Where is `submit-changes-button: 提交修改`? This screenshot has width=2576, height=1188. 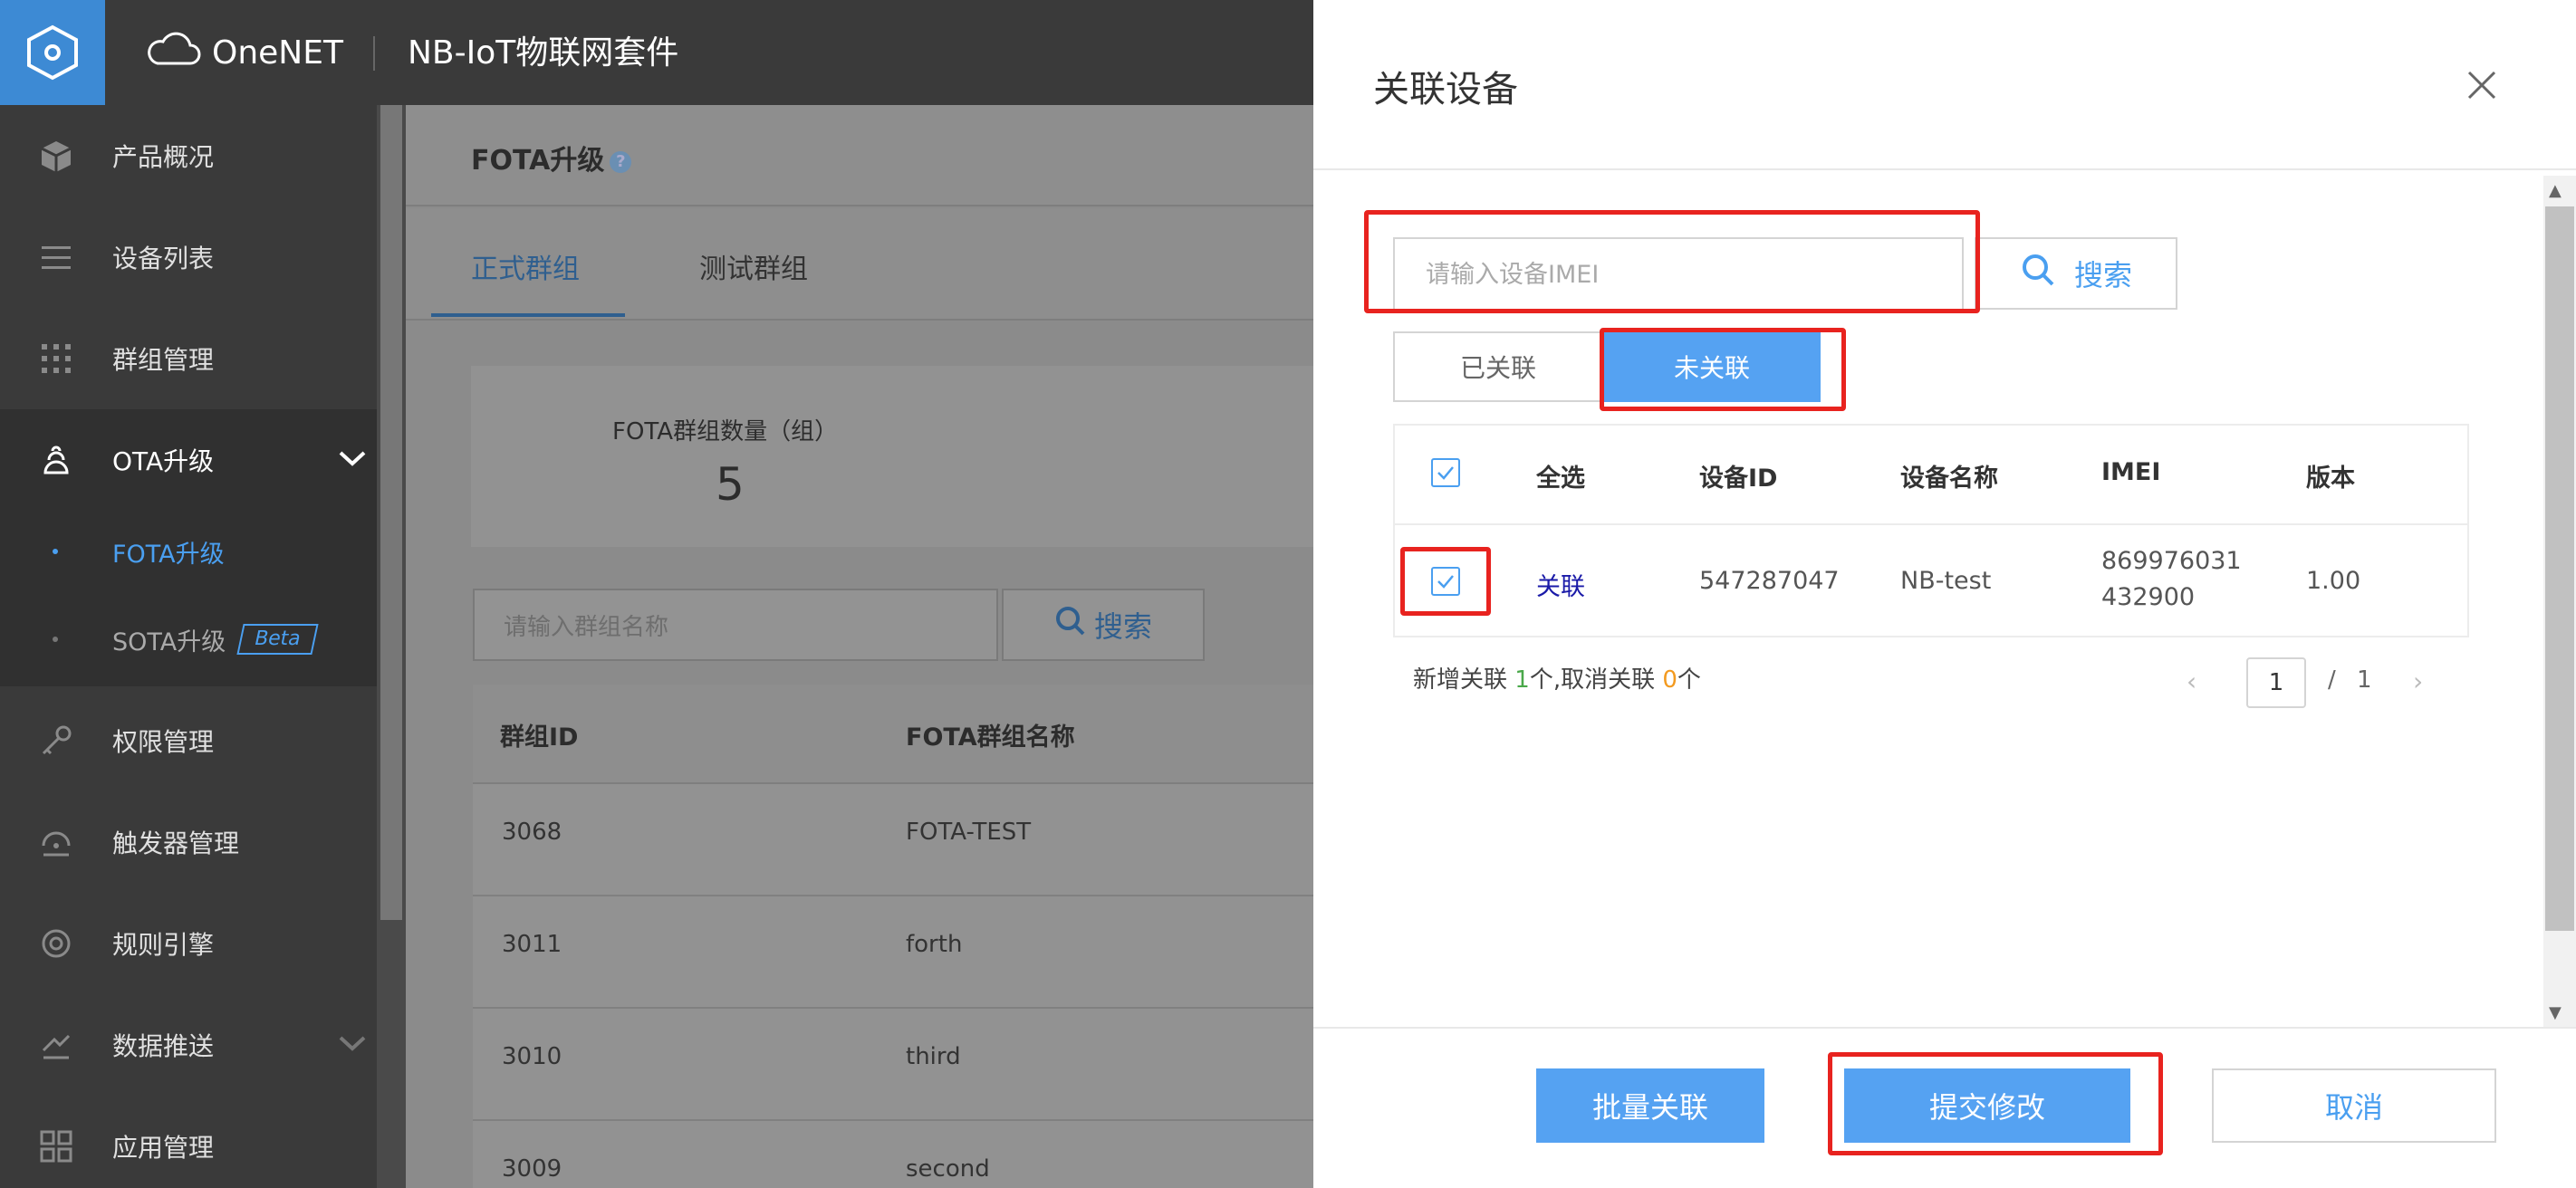 submit-changes-button: 提交修改 is located at coordinates (1987, 1105).